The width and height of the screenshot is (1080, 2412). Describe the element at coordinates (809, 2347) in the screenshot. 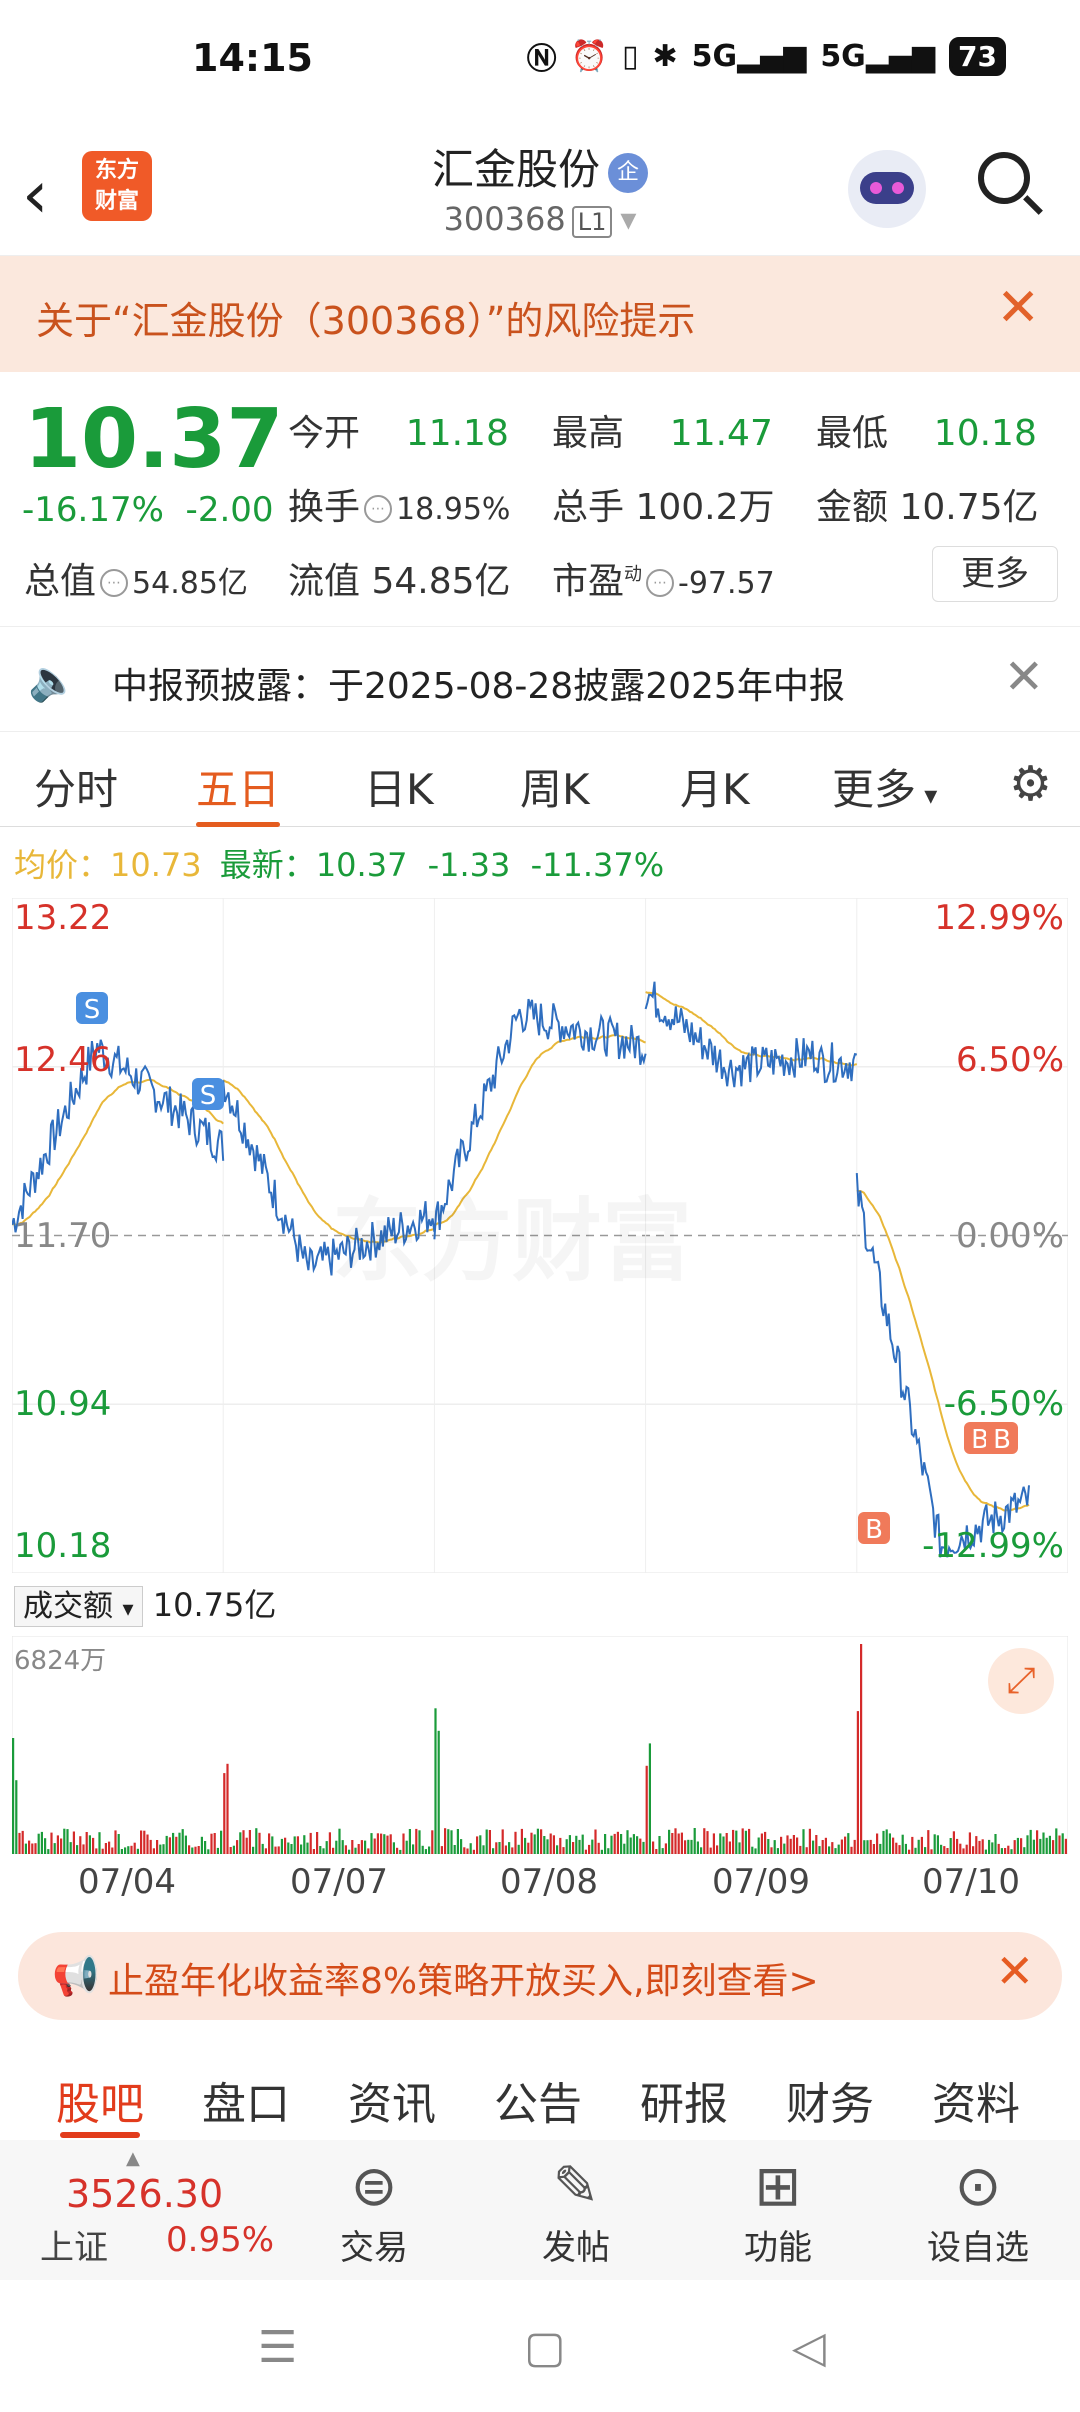

I see `back-nav-icon: ◁` at that location.